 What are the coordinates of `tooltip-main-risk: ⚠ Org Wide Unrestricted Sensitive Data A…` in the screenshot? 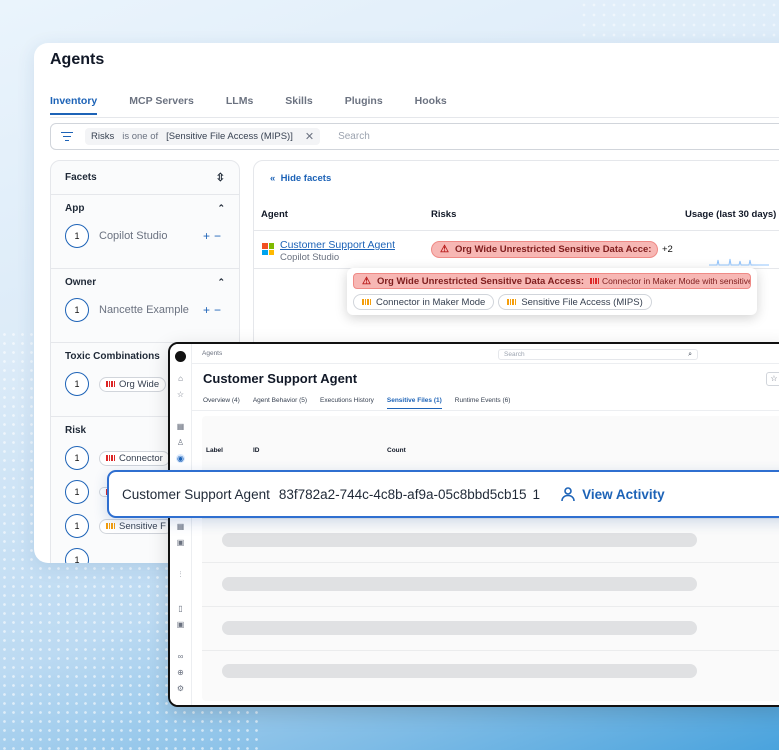 It's located at (552, 281).